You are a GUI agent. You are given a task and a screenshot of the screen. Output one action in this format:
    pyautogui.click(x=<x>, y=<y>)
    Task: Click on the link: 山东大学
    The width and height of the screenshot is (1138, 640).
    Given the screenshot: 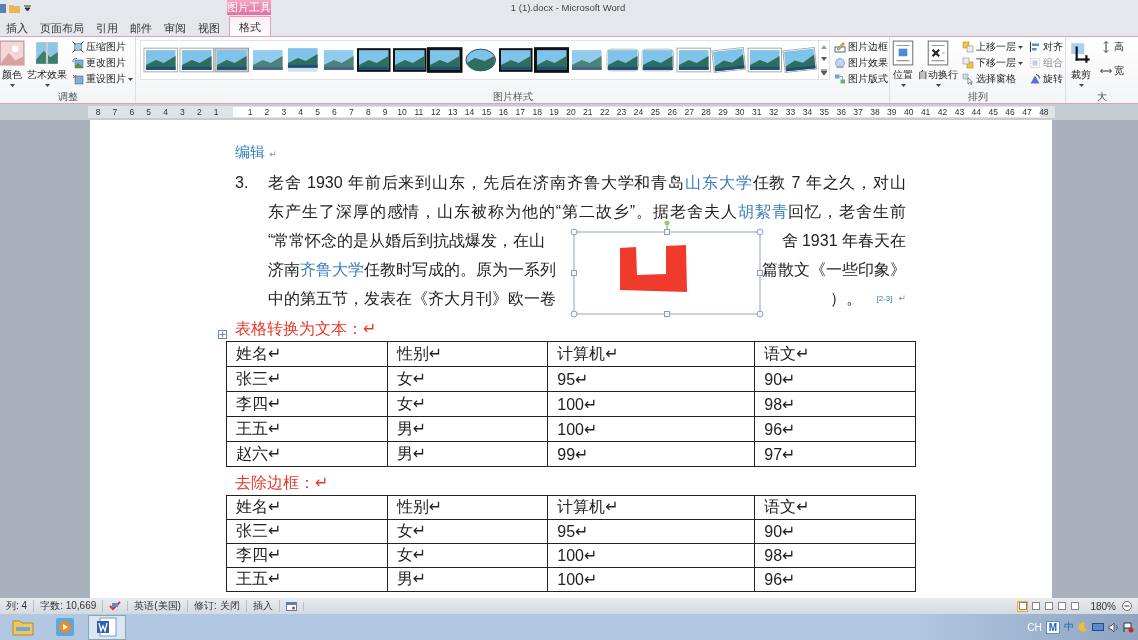 What is the action you would take?
    pyautogui.click(x=719, y=182)
    